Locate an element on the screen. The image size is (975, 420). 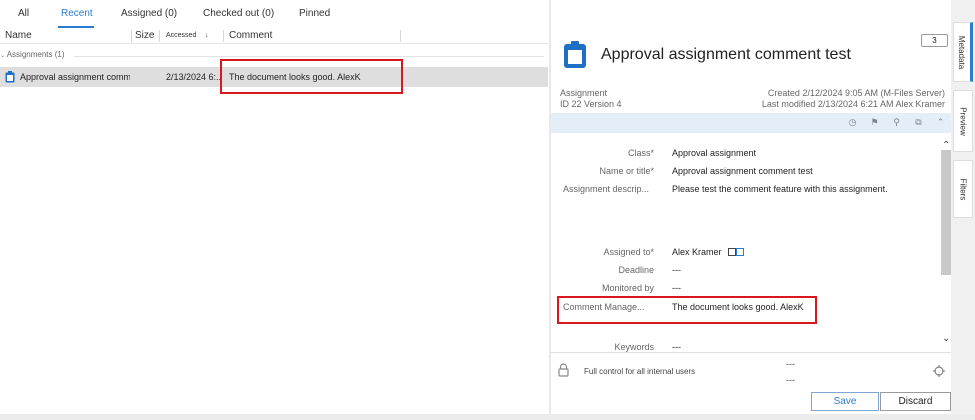
property-label-assigned-to: Assigned to* is located at coordinates (628, 252).